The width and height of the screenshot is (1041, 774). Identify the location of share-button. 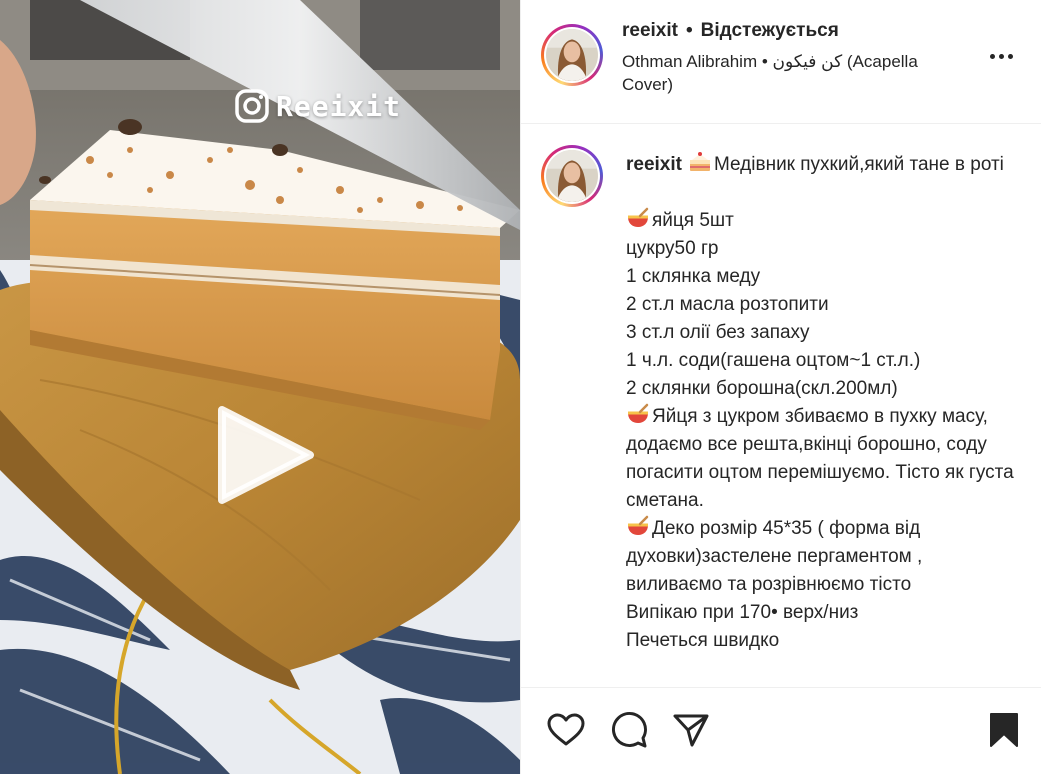
(691, 730).